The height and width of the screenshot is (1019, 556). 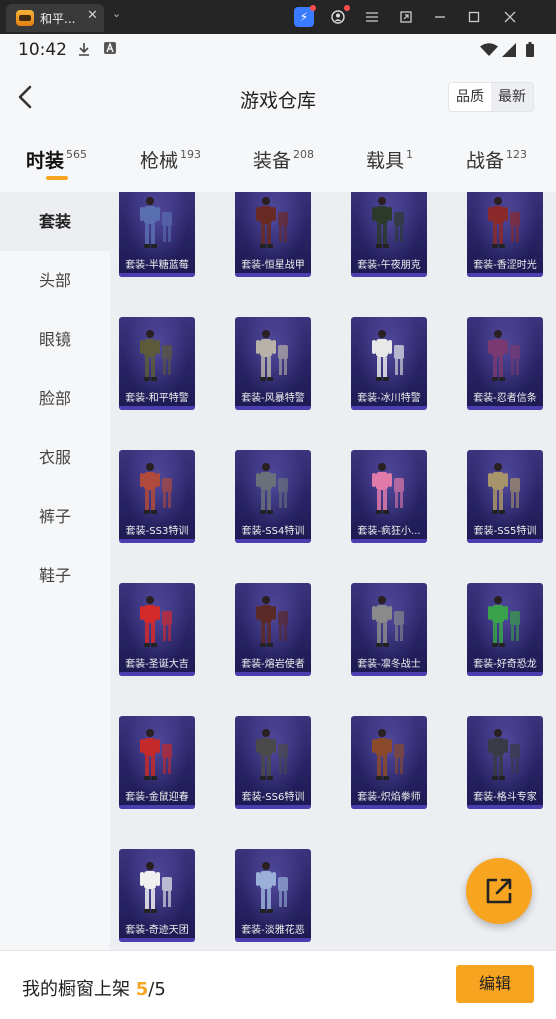 I want to click on outfit-name: 套装-和平特警, so click(x=157, y=398).